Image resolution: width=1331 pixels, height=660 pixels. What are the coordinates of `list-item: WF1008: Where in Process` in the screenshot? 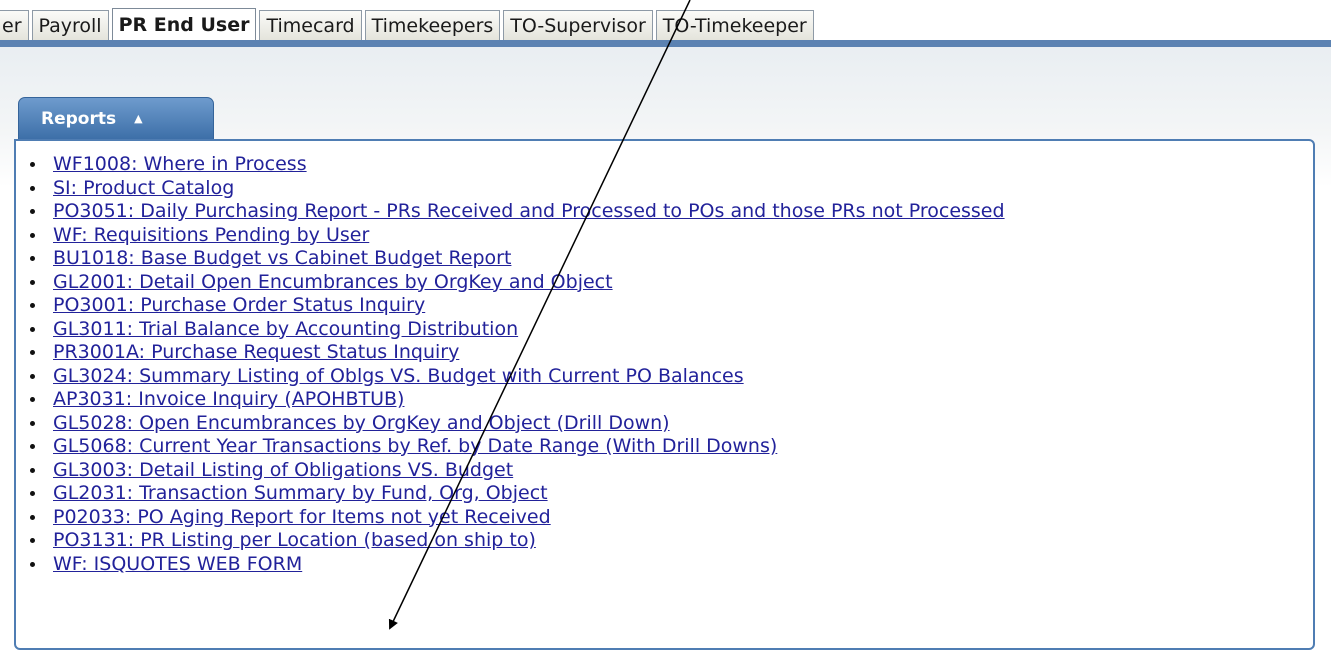 It's located at (517, 165).